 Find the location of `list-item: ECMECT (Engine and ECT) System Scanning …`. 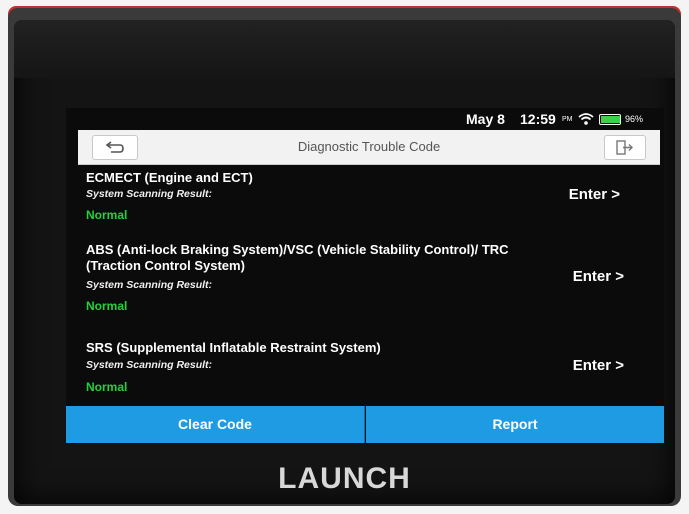

list-item: ECMECT (Engine and ECT) System Scanning … is located at coordinates (369, 195).